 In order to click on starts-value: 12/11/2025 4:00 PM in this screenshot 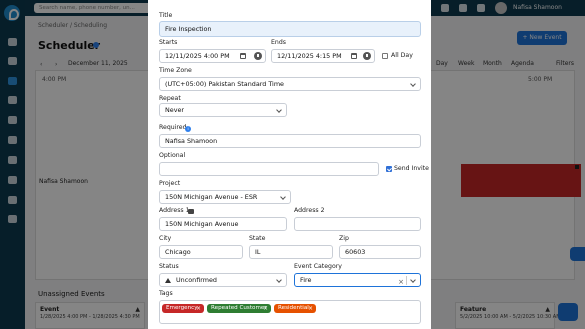, I will do `click(197, 56)`.